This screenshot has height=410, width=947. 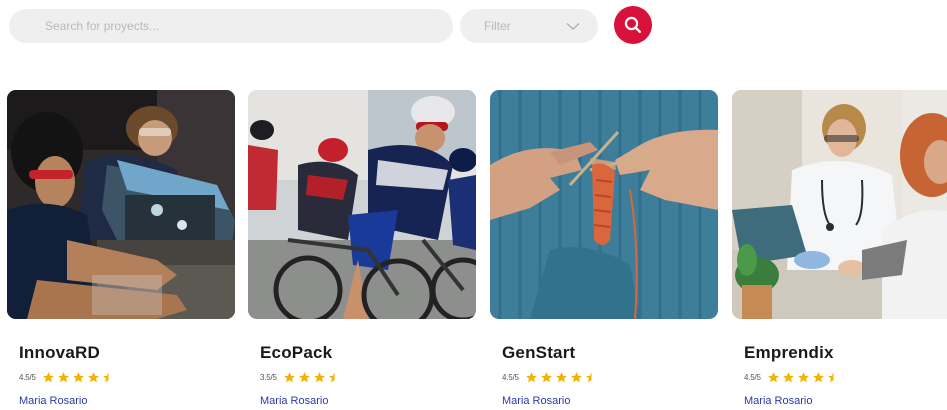 I want to click on project-rating: 3.5/5, so click(x=301, y=377).